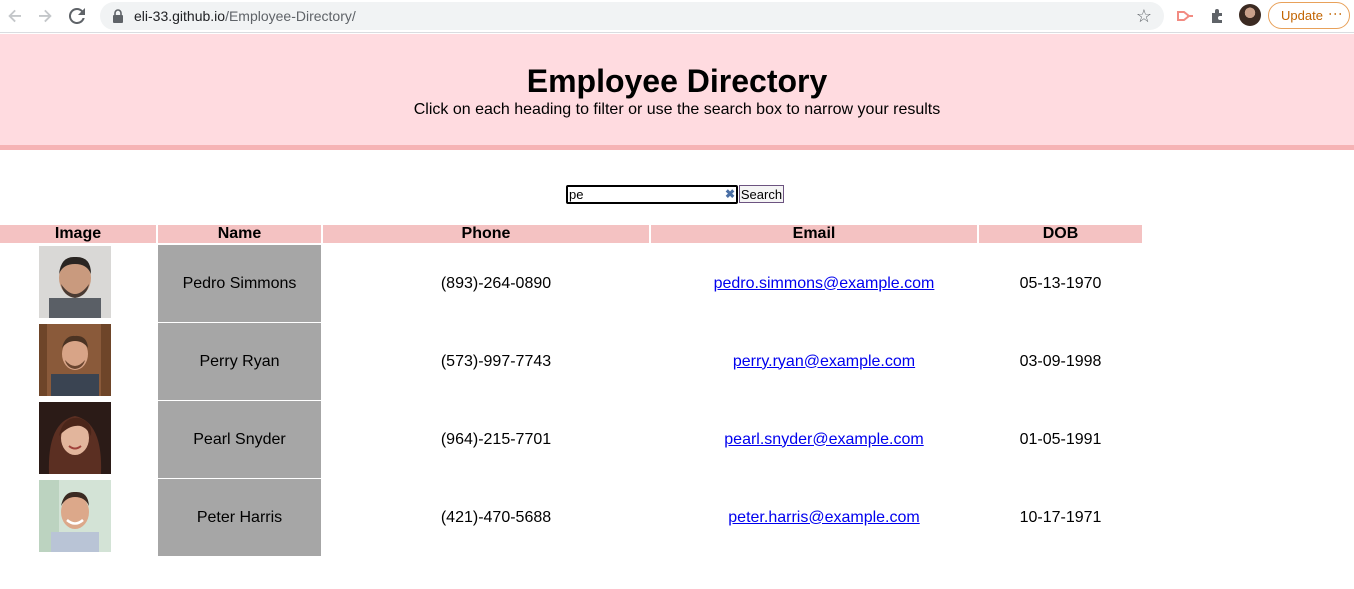 Image resolution: width=1354 pixels, height=589 pixels. I want to click on profile-avatar, so click(1250, 15).